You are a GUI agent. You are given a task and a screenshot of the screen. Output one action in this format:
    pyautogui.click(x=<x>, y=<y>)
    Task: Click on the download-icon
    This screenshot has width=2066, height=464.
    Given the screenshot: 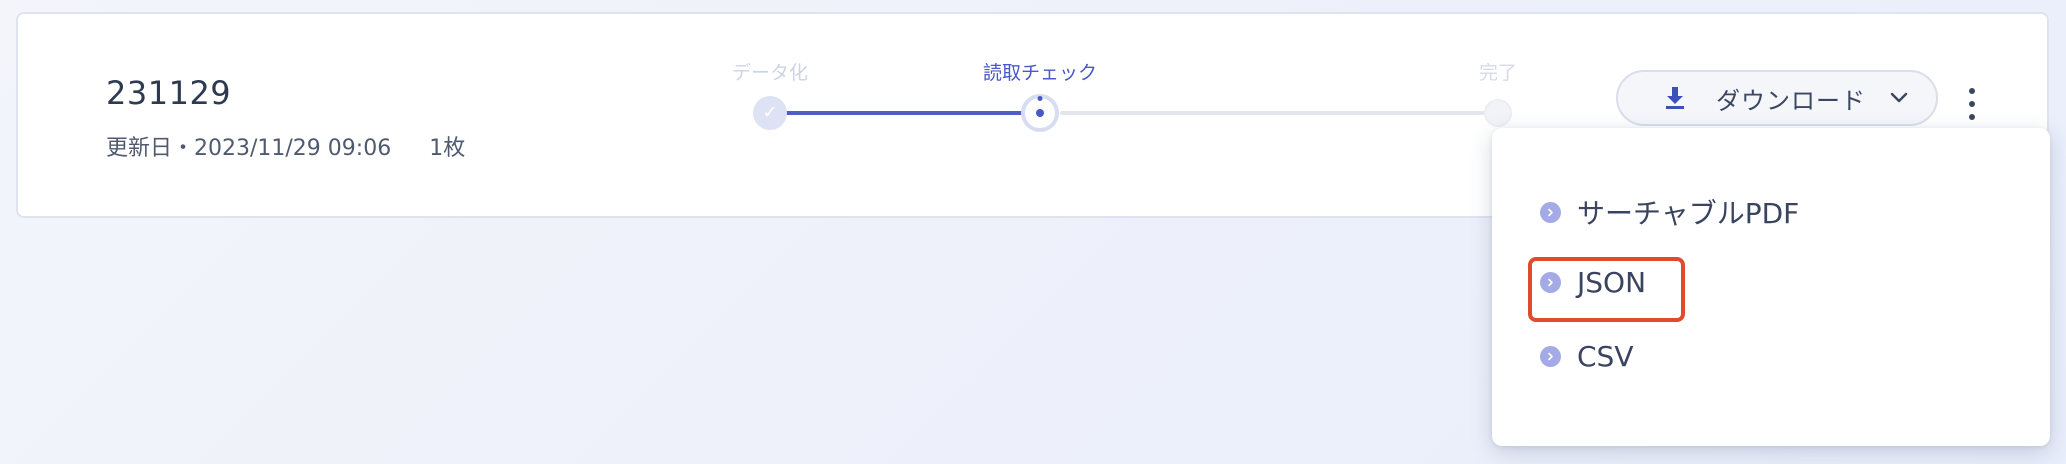 What is the action you would take?
    pyautogui.click(x=1675, y=98)
    